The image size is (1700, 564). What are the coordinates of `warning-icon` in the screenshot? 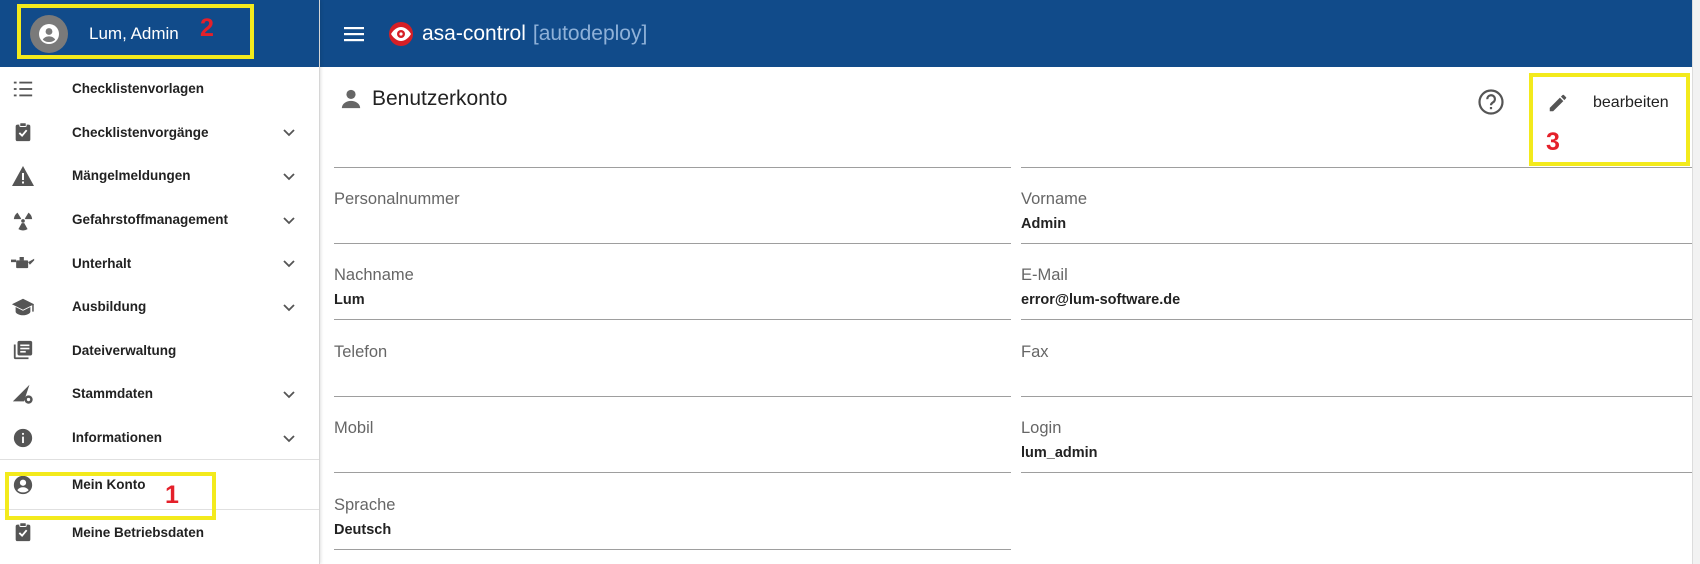 It's located at (23, 176).